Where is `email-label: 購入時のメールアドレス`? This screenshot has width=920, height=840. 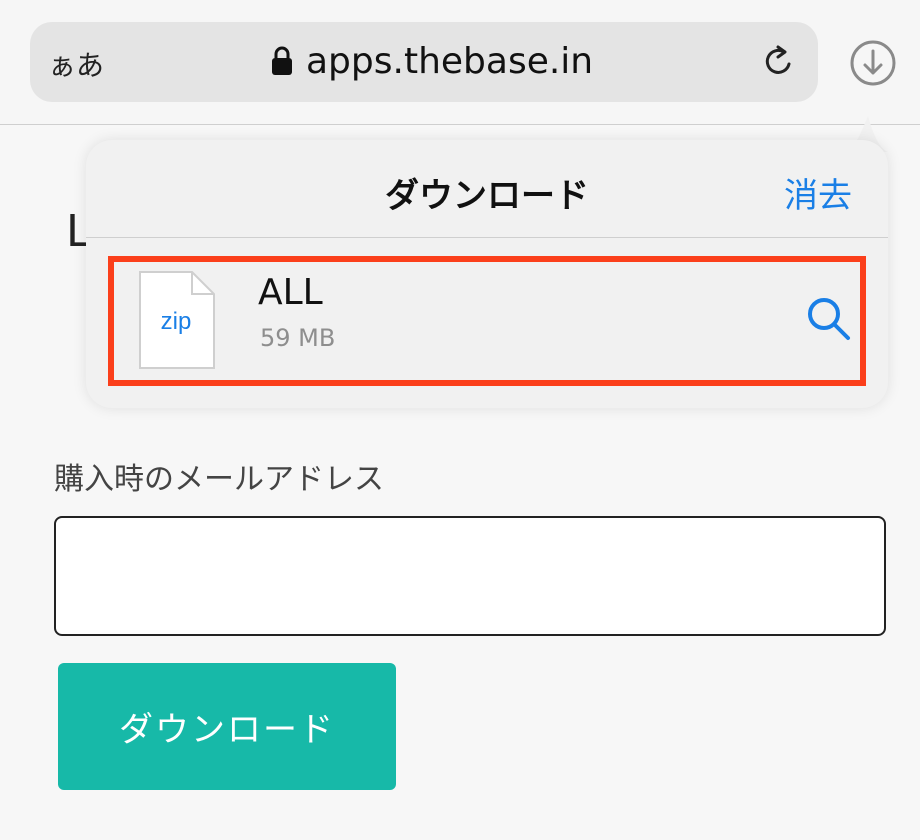
email-label: 購入時のメールアドレス is located at coordinates (219, 479).